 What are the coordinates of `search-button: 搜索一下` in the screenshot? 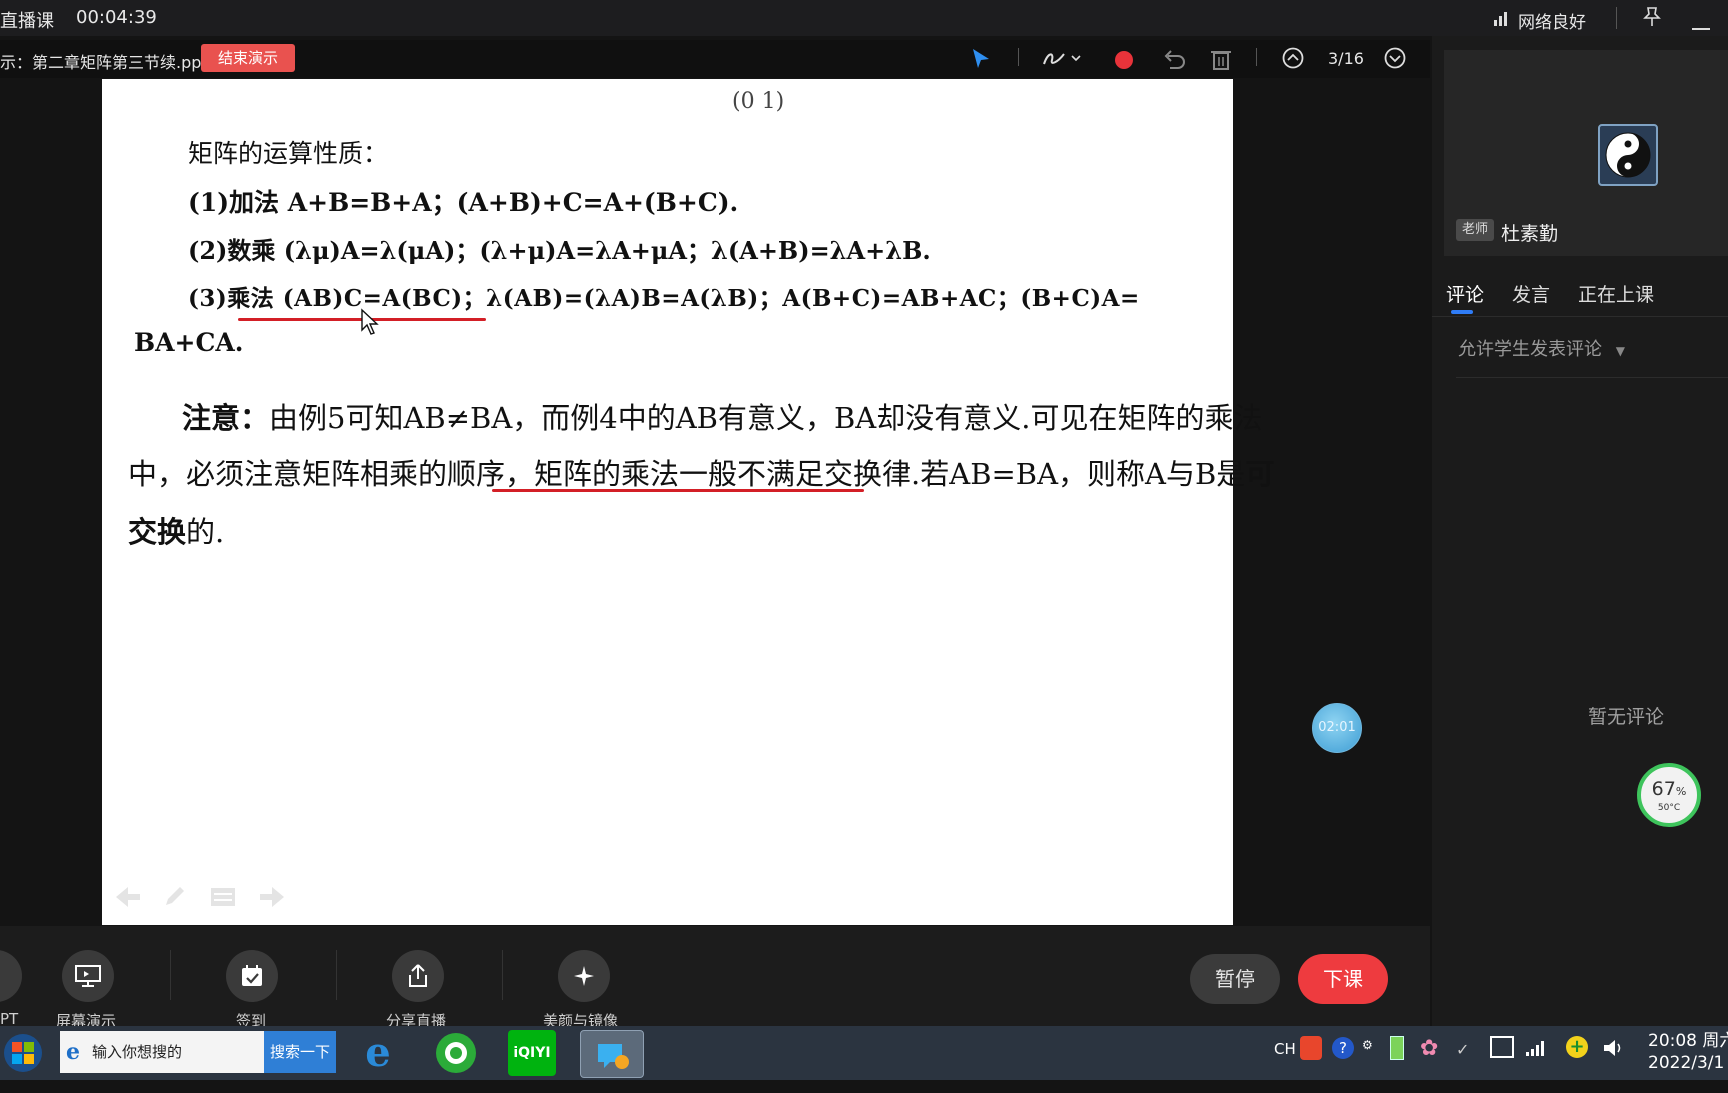 It's located at (300, 1052).